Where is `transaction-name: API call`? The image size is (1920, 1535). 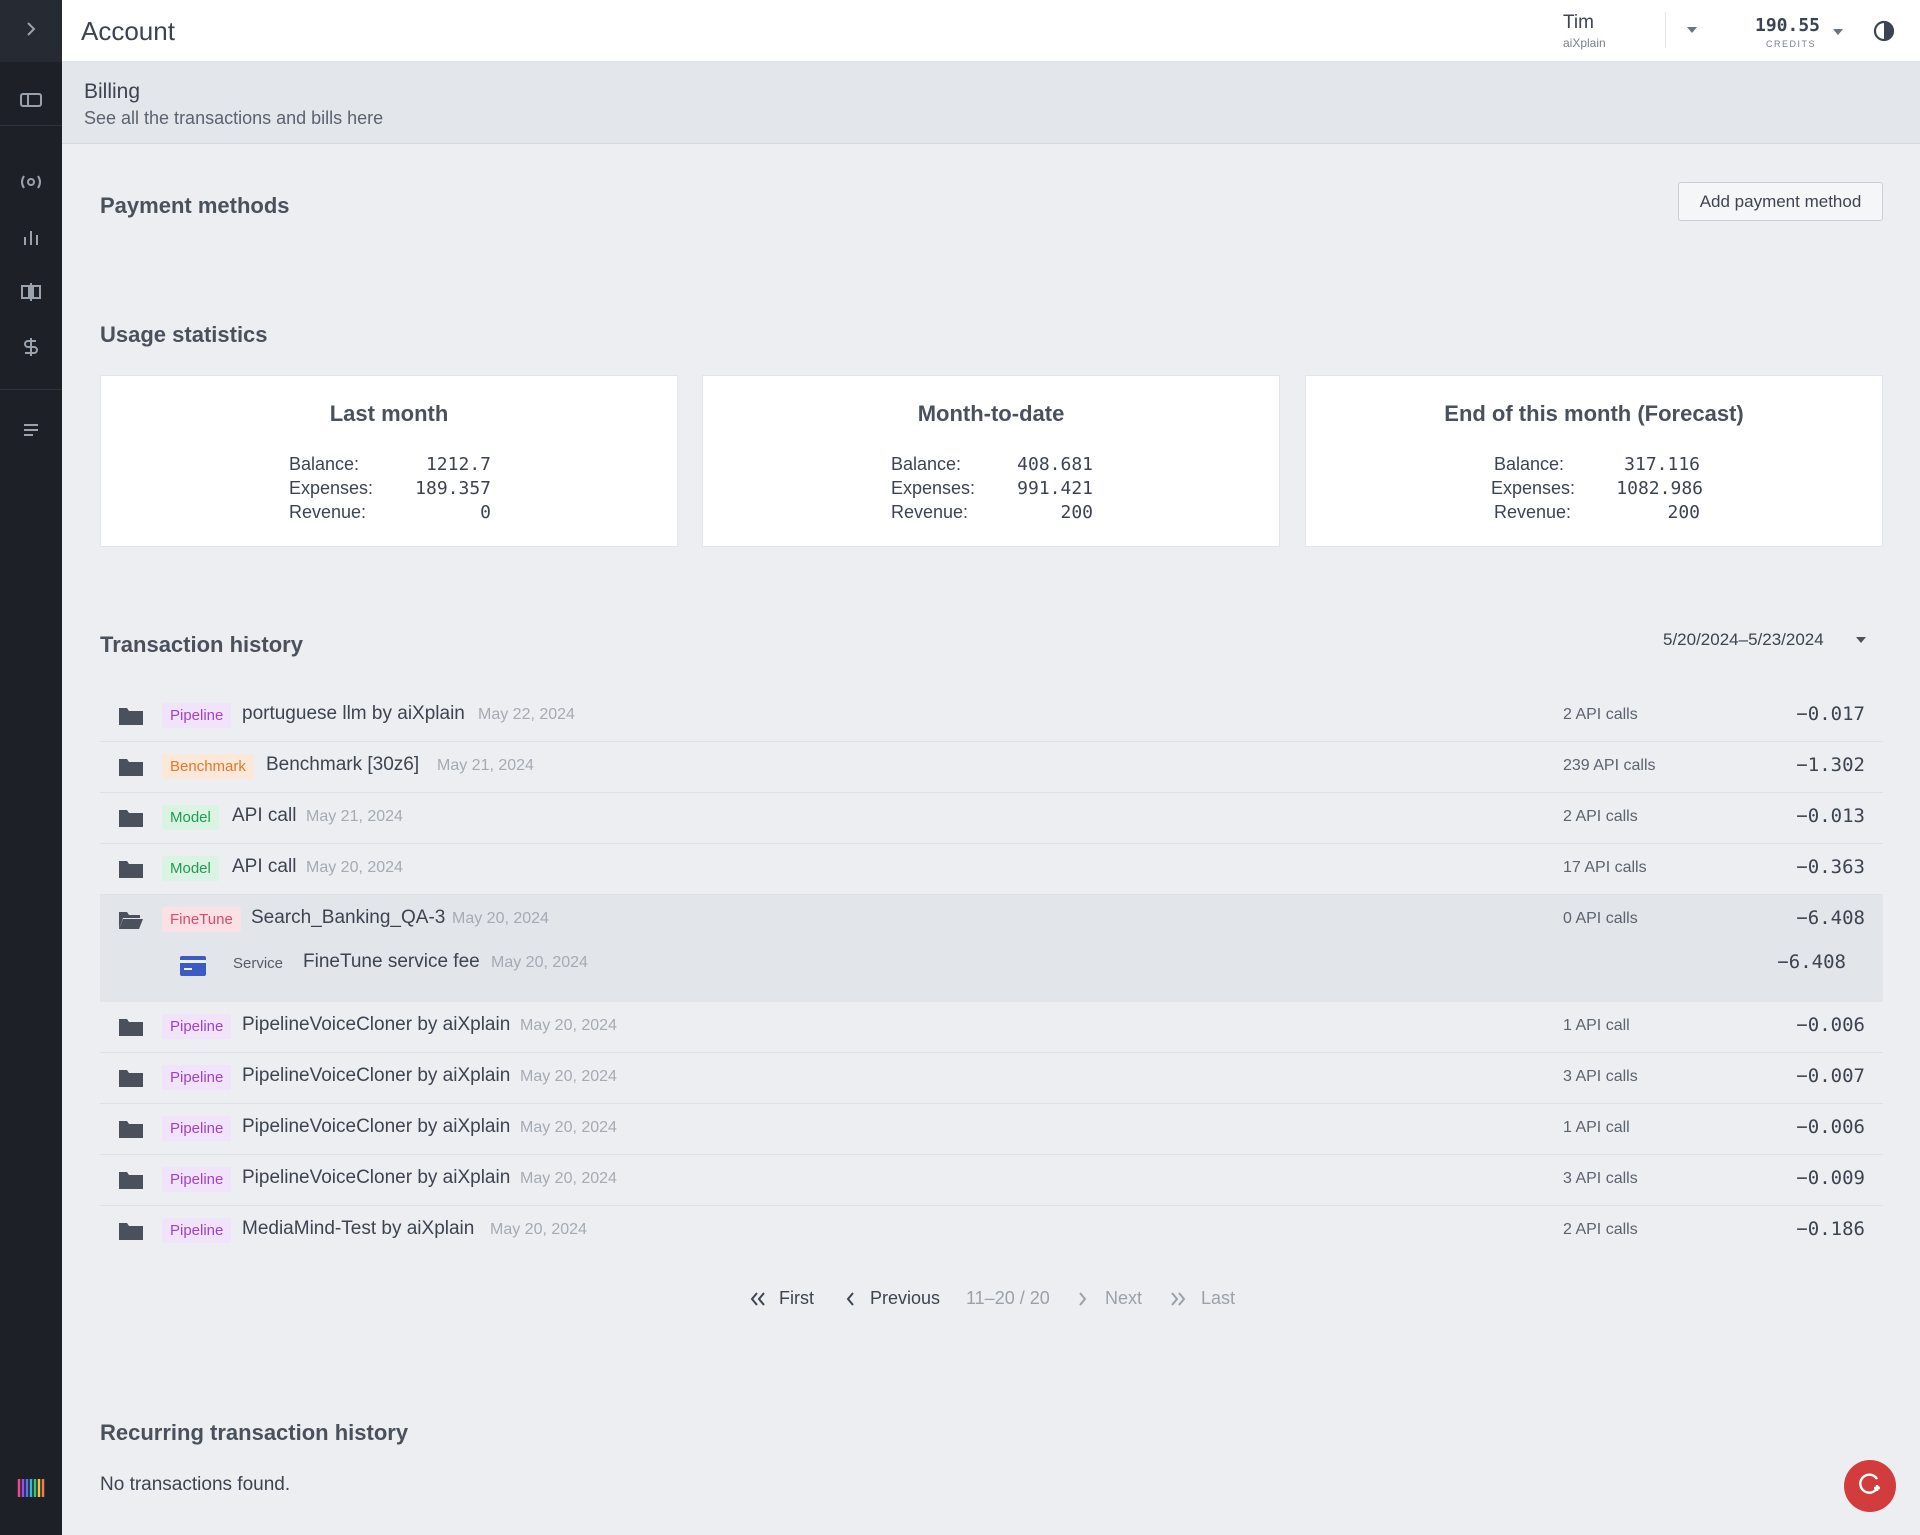
transaction-name: API call is located at coordinates (264, 815).